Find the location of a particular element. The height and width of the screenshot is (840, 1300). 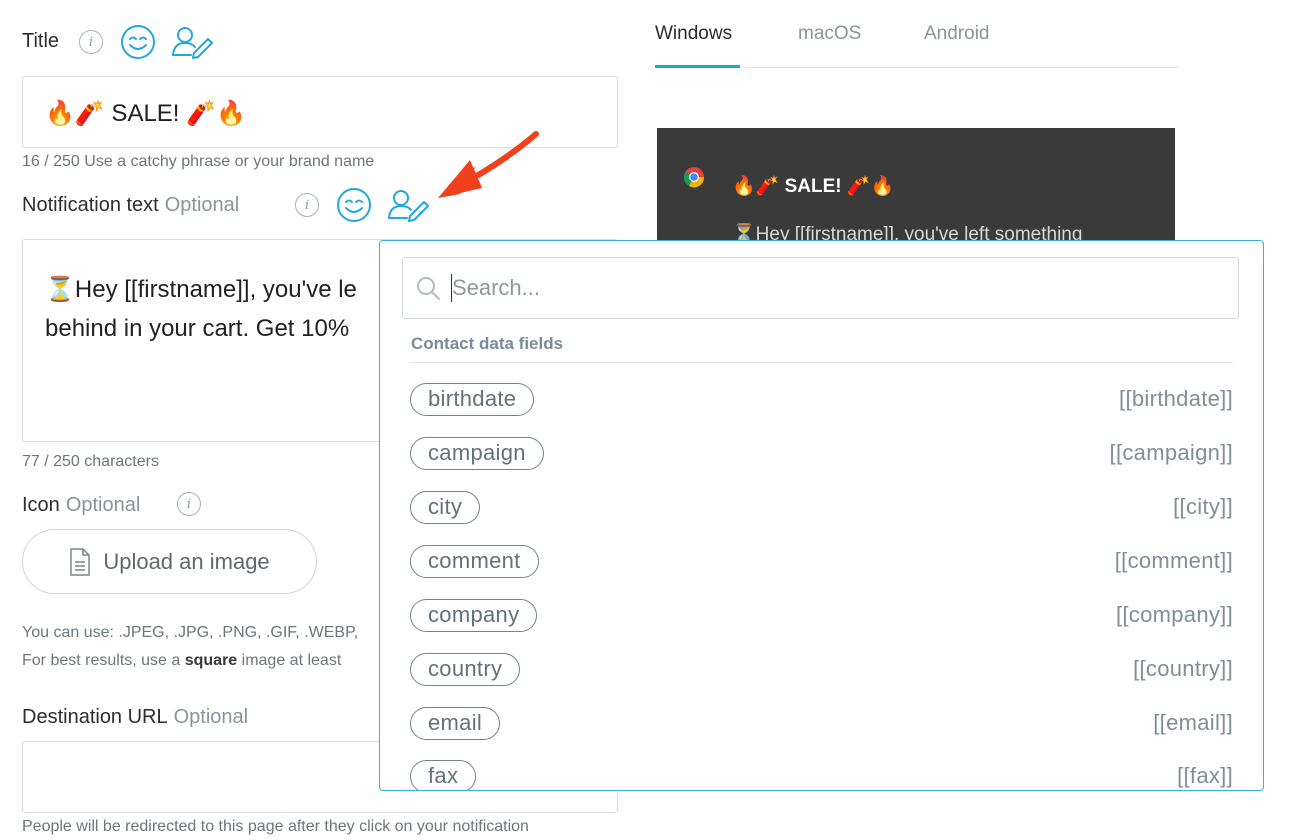

field-row-city: city [[city]] is located at coordinates (821, 507).